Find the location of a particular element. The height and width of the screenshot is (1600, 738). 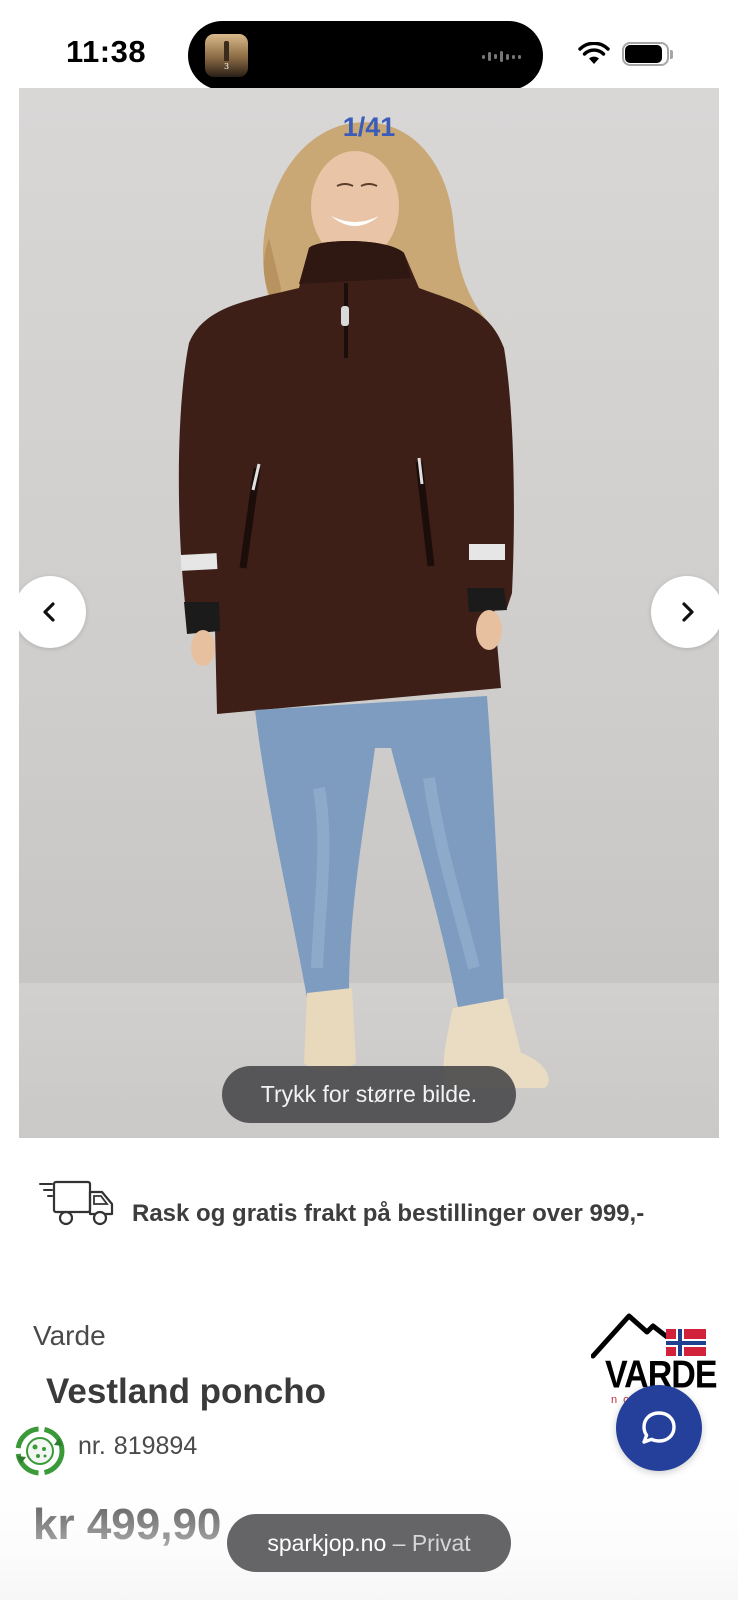

status-time: 11:38 is located at coordinates (106, 51).